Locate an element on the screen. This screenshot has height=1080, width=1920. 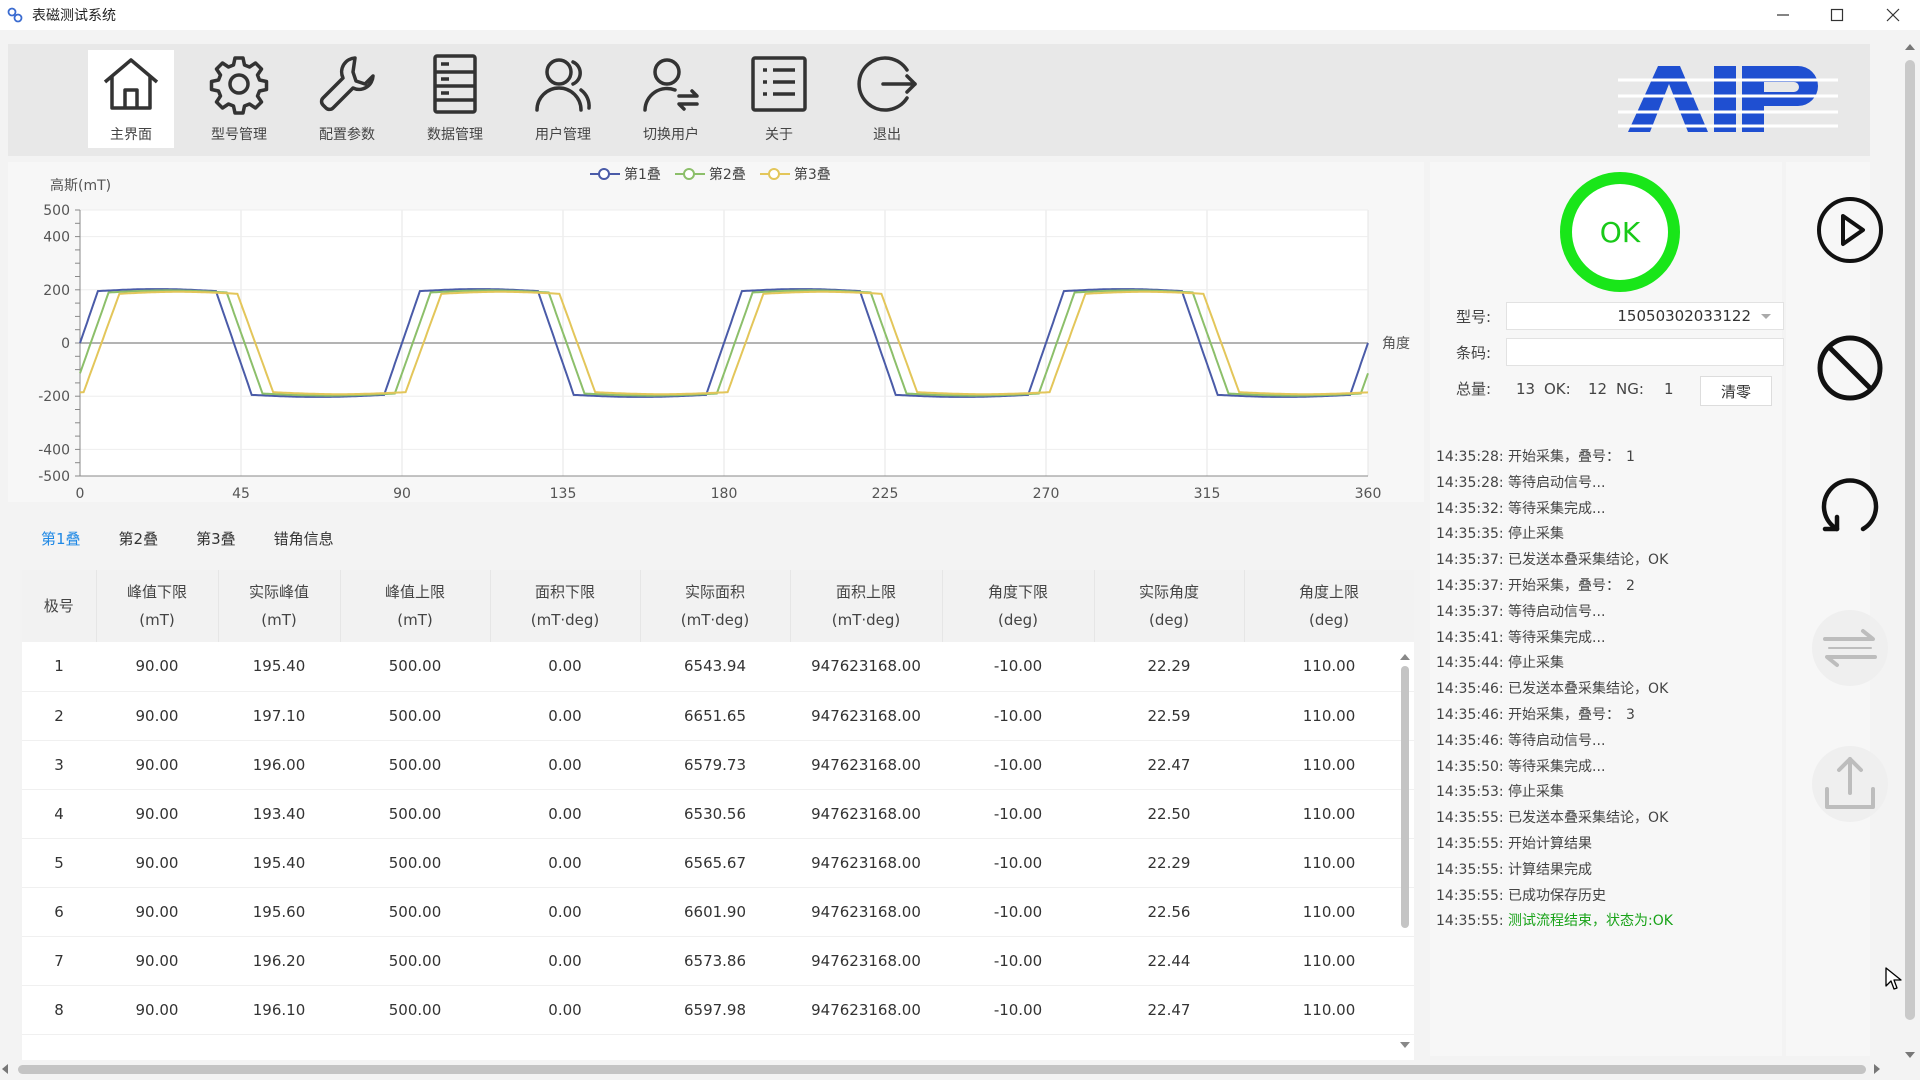
maximize-button is located at coordinates (1837, 15).